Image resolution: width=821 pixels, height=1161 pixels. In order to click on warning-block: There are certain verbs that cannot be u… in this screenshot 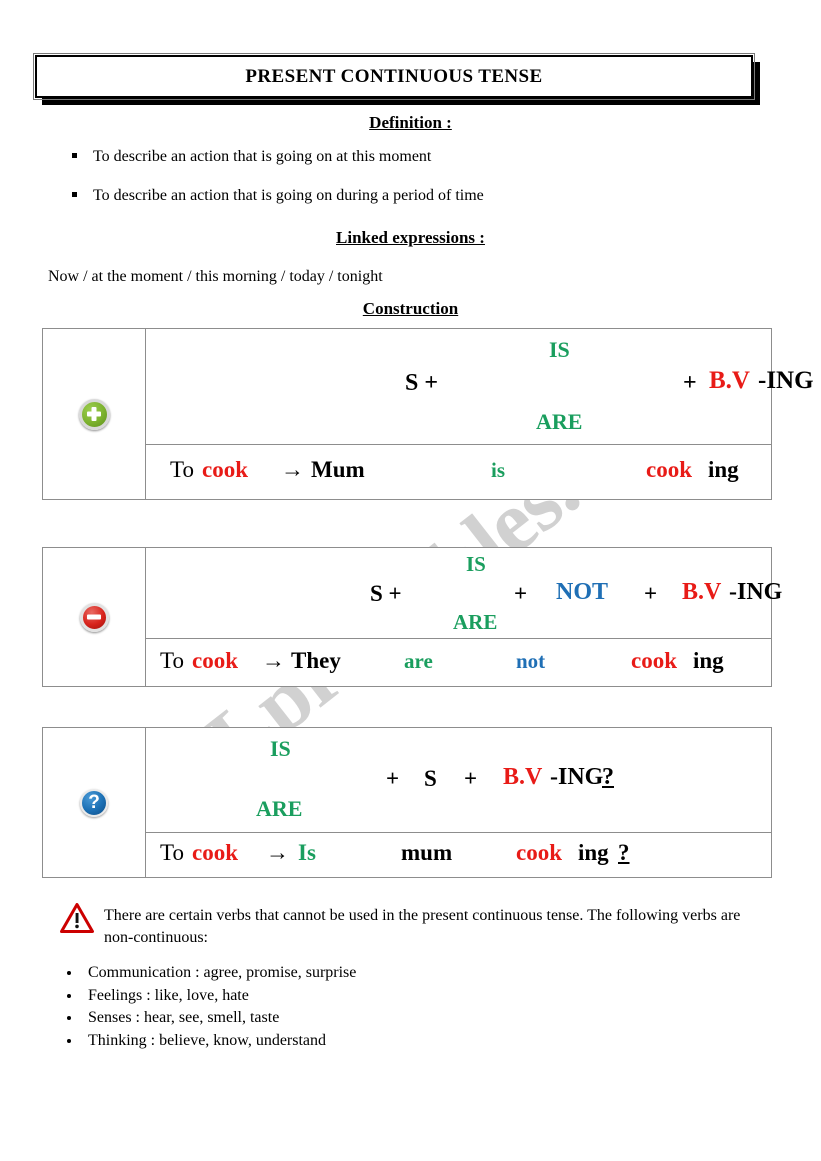, I will do `click(397, 926)`.